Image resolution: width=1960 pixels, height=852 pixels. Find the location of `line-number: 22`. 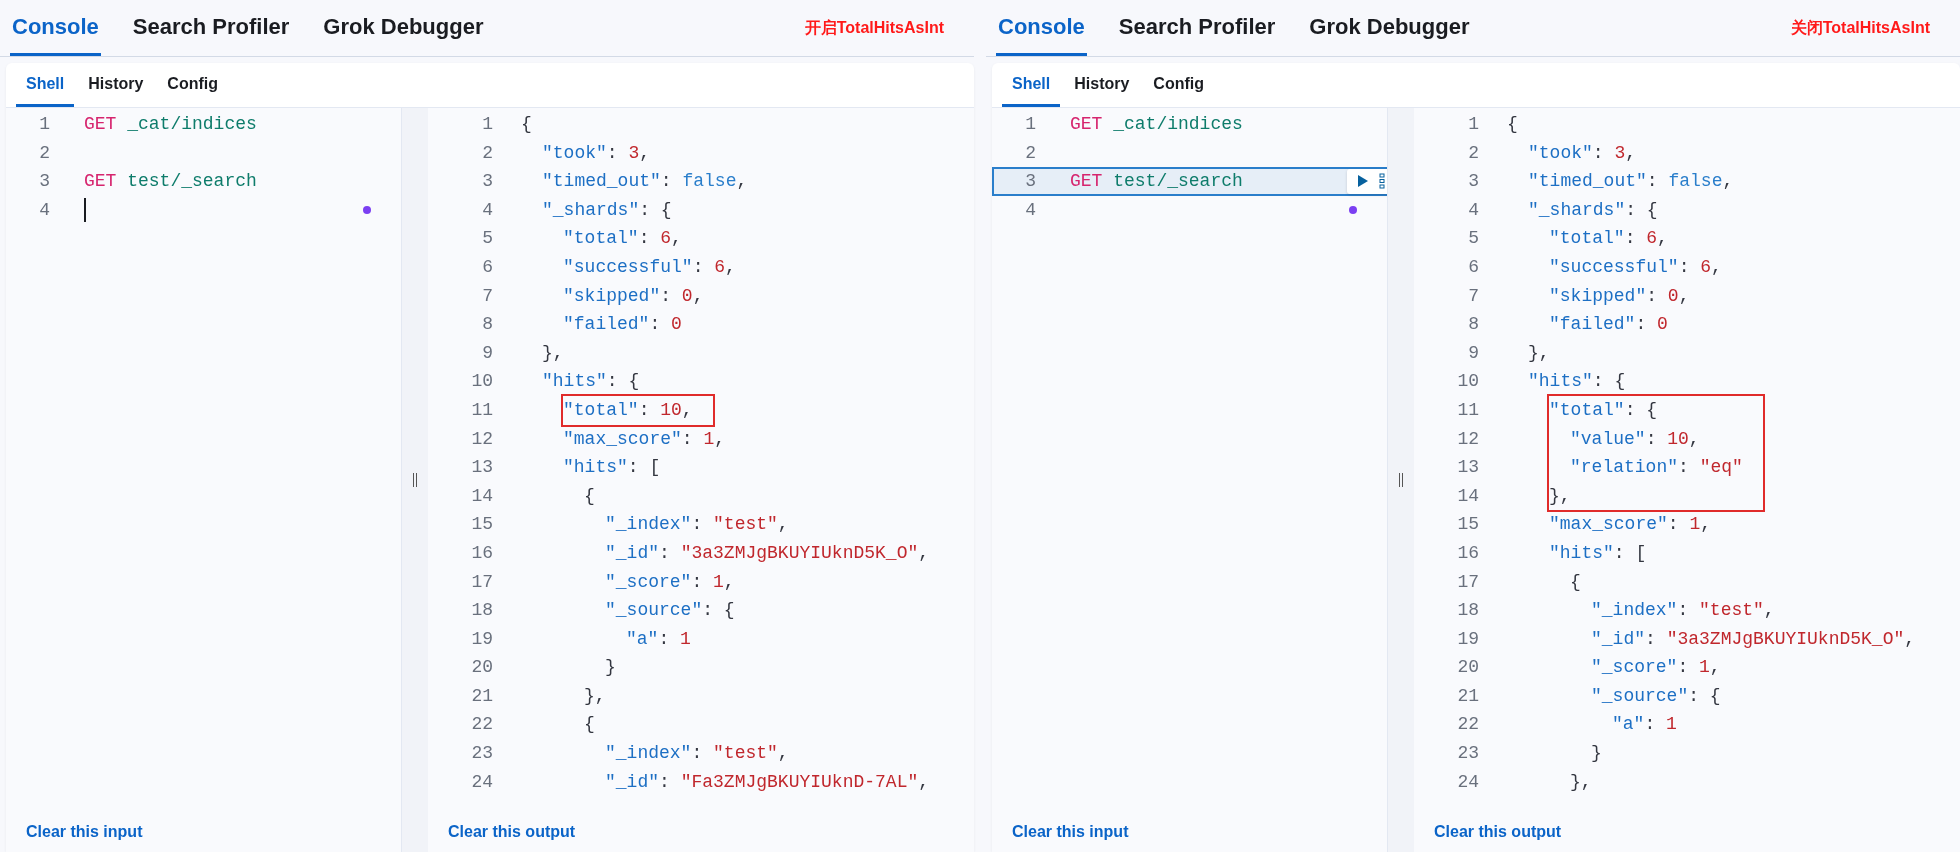

line-number: 22 is located at coordinates (1467, 725).